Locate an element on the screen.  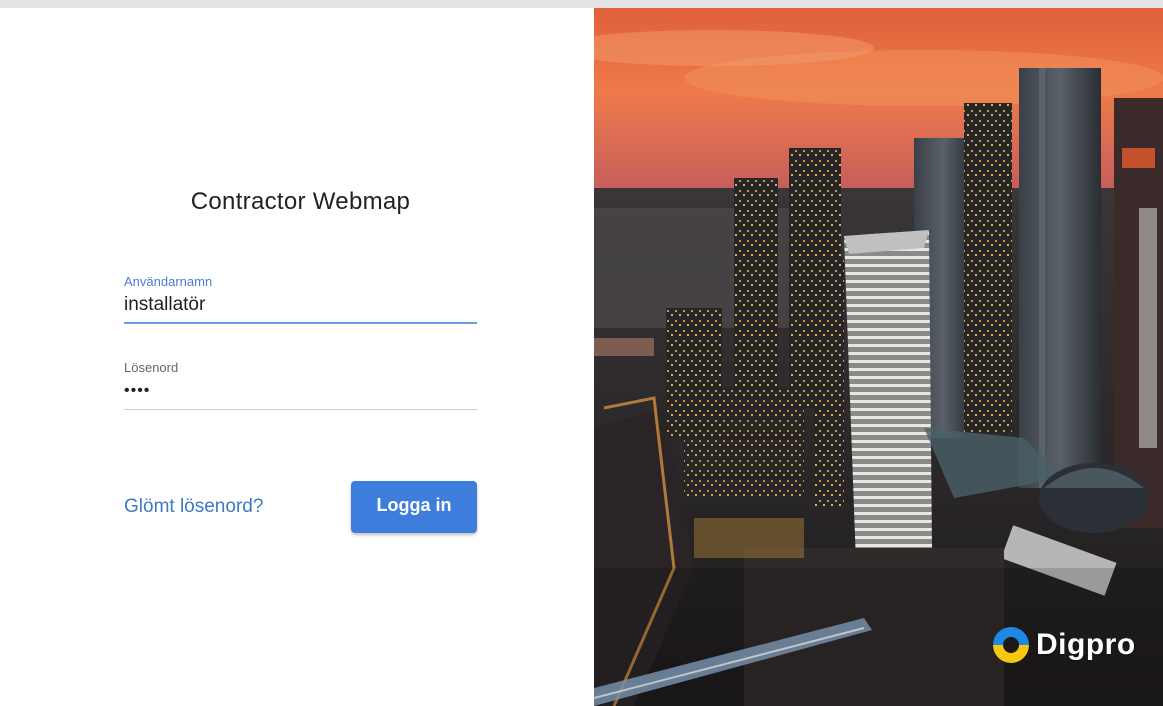
forgot-password-link: Glömt lösenord? is located at coordinates (193, 507).